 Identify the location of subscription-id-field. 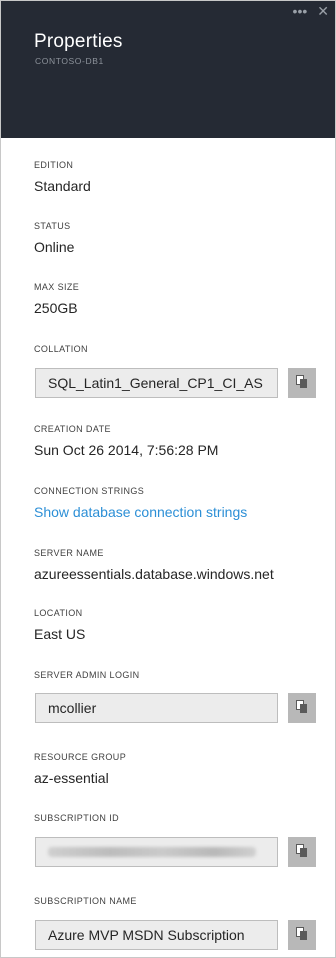
(156, 852).